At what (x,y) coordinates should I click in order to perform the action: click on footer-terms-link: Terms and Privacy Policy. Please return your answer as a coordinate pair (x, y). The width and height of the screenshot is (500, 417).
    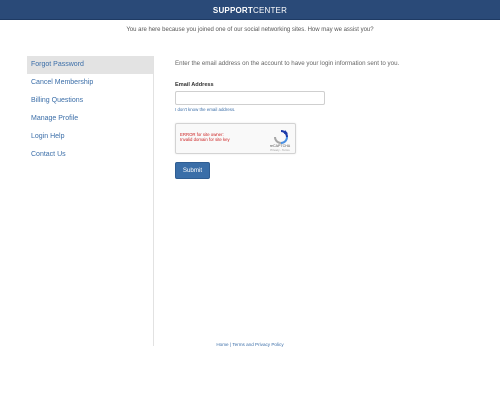
    Looking at the image, I should click on (257, 344).